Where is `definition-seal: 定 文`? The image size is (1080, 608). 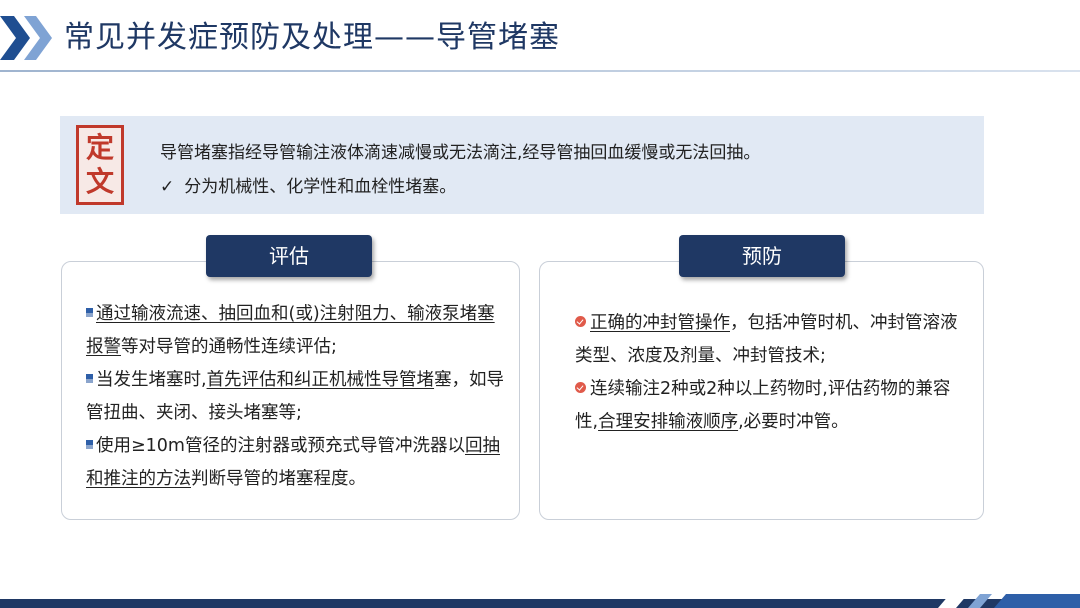 definition-seal: 定 文 is located at coordinates (100, 165).